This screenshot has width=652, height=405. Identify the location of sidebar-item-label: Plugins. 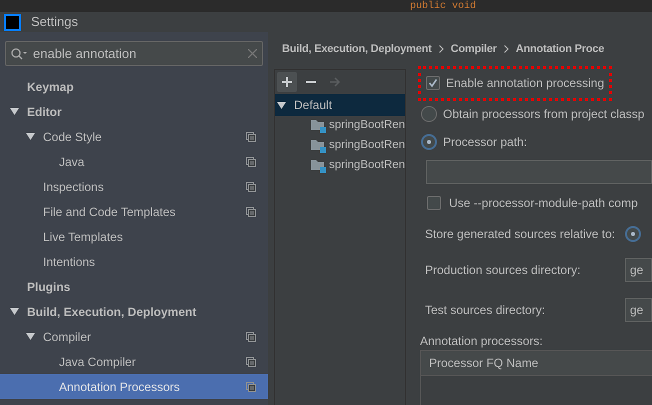
(48, 287).